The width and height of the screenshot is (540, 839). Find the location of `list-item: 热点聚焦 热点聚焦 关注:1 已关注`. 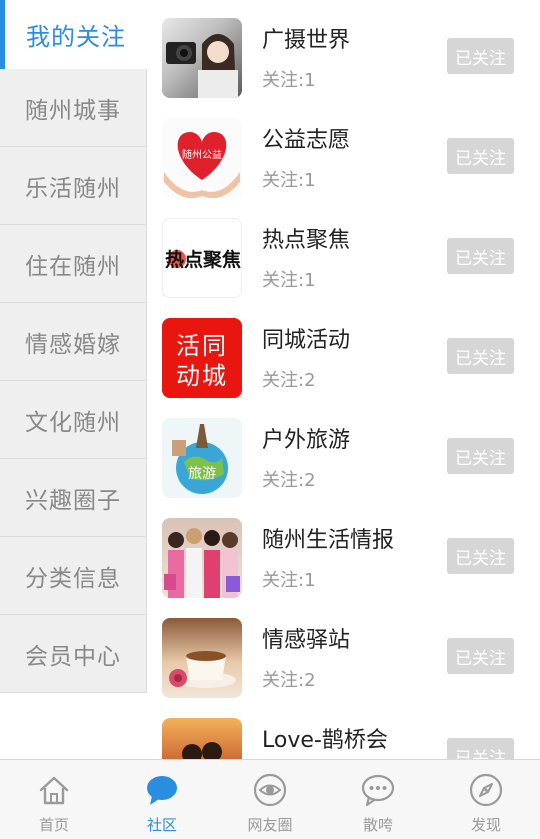

list-item: 热点聚焦 热点聚焦 关注:1 已关注 is located at coordinates (343, 250).